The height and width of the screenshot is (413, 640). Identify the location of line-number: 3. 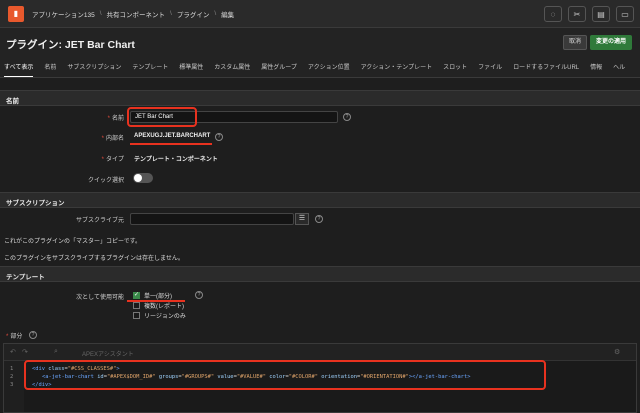
(12, 385).